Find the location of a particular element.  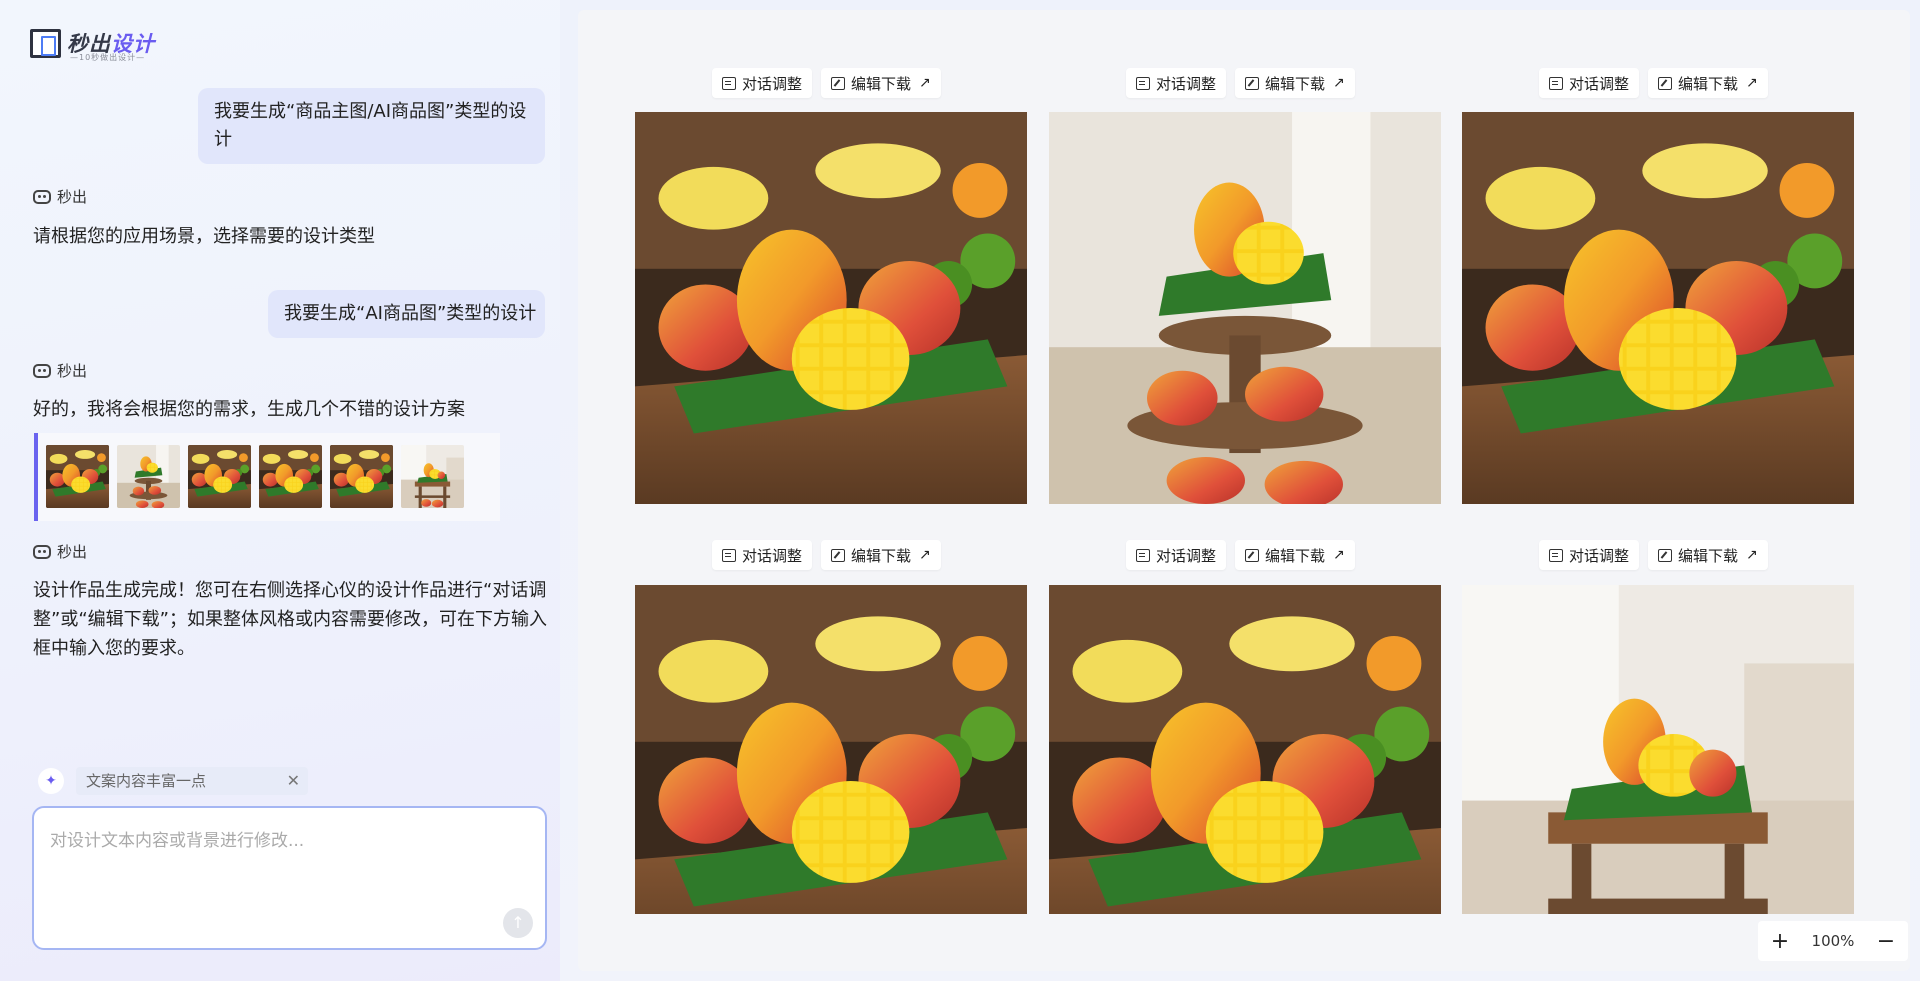

zoom-control: + 100% − is located at coordinates (1833, 941).